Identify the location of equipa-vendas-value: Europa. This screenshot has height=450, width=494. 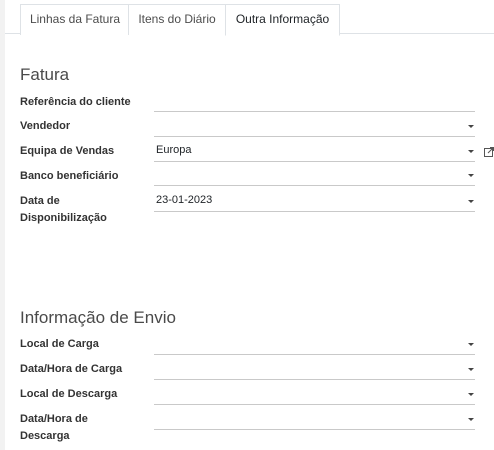
(174, 150).